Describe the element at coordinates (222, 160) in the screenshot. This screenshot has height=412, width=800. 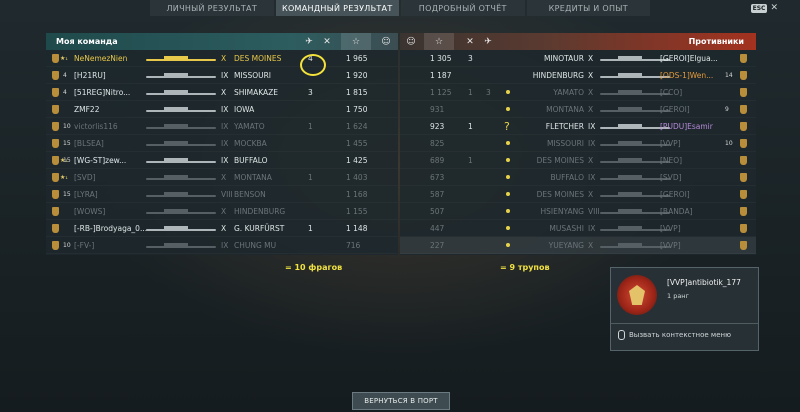
I see `table-row: 15 ★₁ [WG-ST]zew... IX BUFFALO 1 425` at that location.